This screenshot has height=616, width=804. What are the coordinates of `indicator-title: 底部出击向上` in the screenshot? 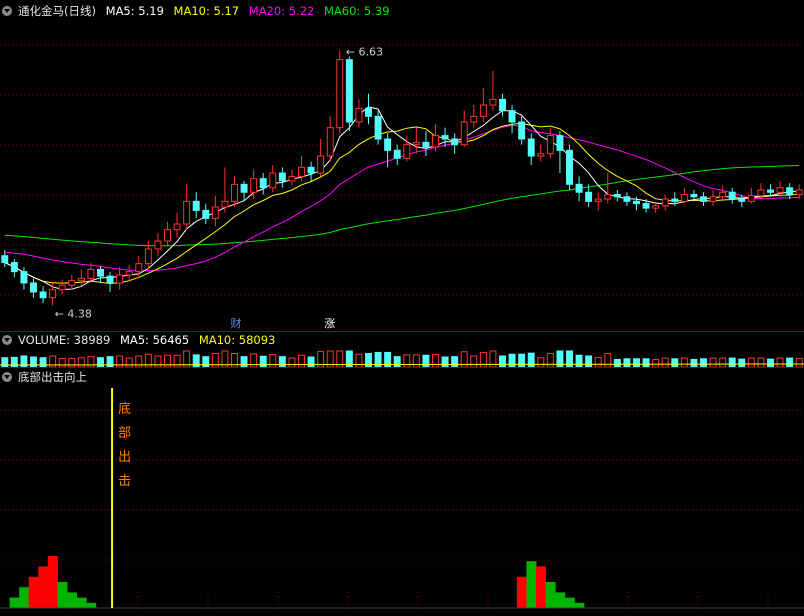 It's located at (52, 377).